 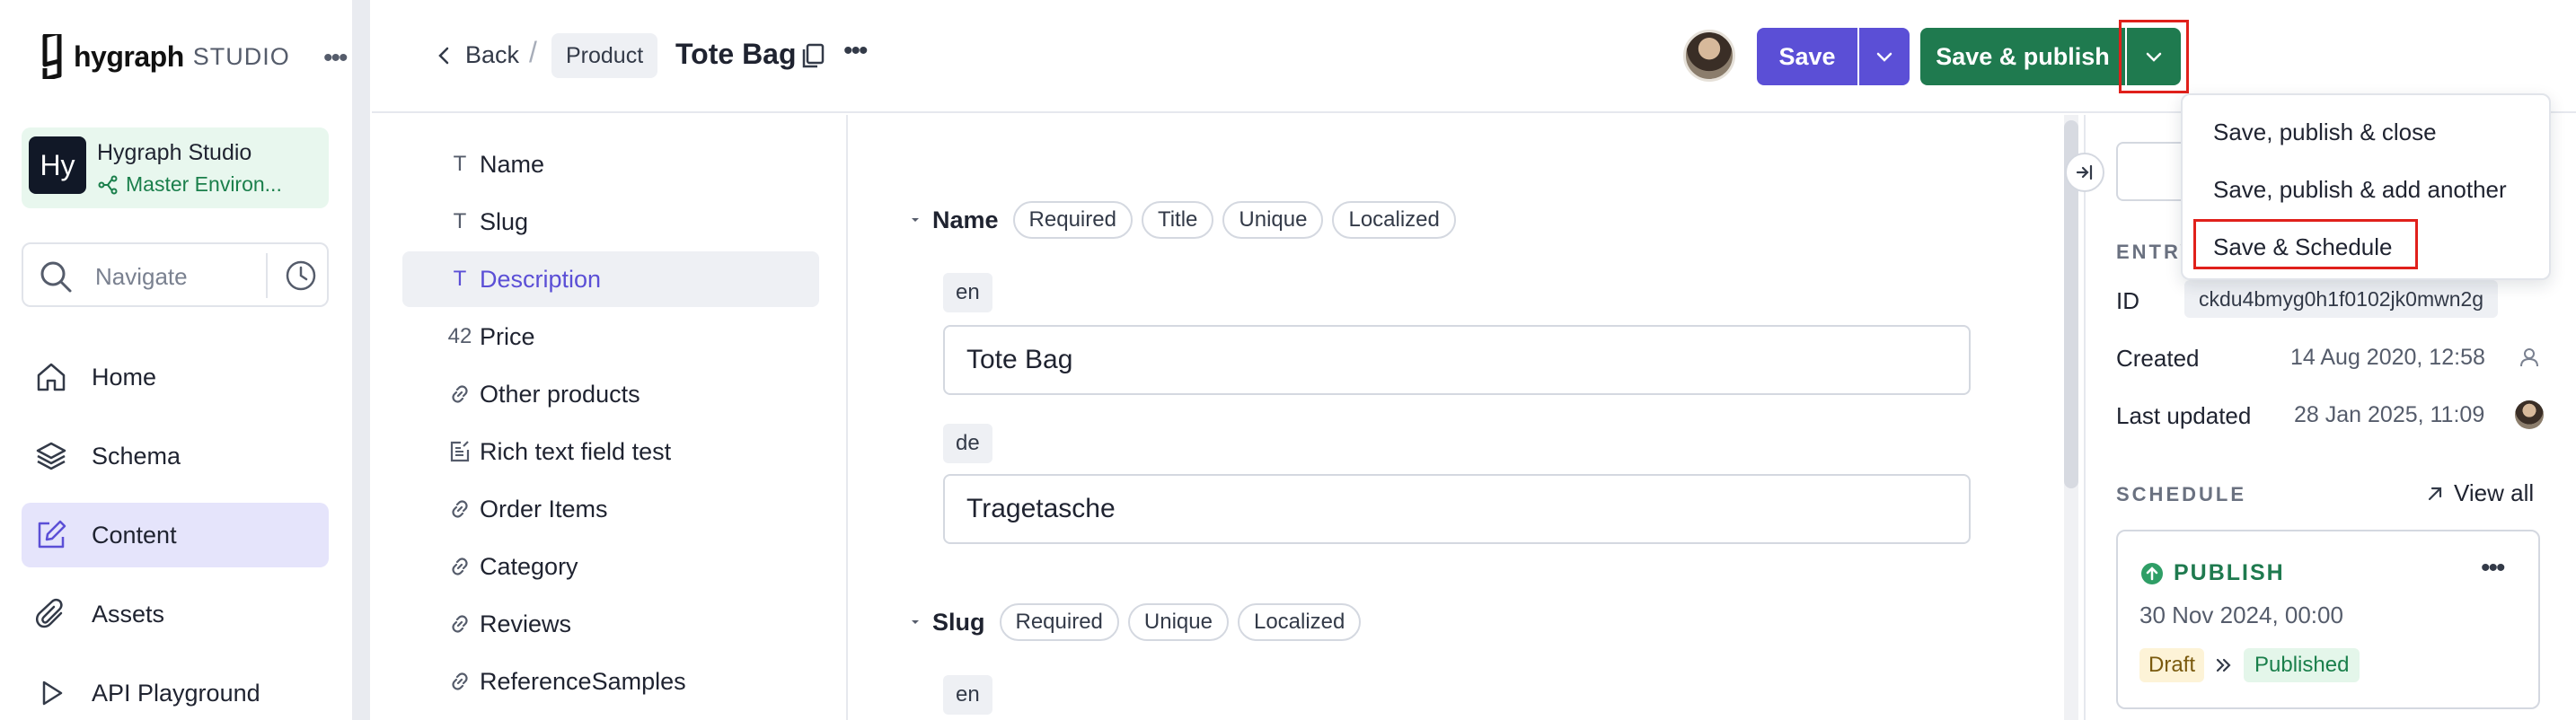 What do you see at coordinates (1457, 360) in the screenshot?
I see `name-en-input: Tote Bag` at bounding box center [1457, 360].